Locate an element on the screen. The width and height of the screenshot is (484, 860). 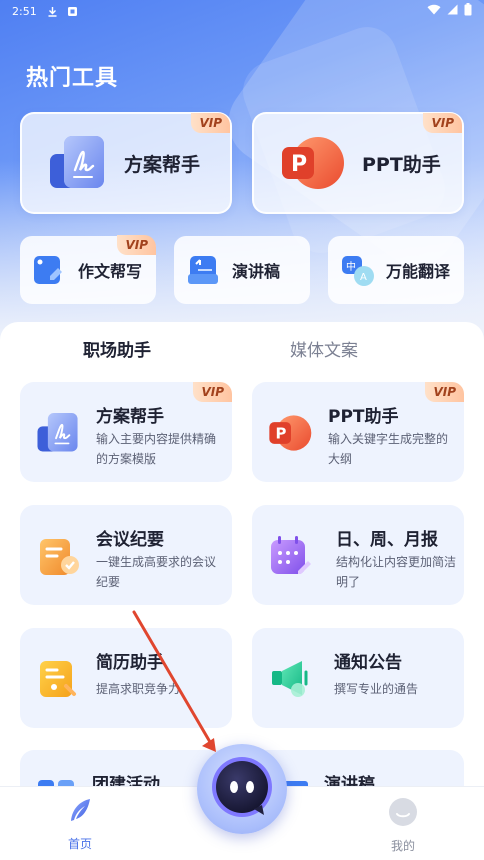
nav-mine: 我的 is located at coordinates (403, 825).